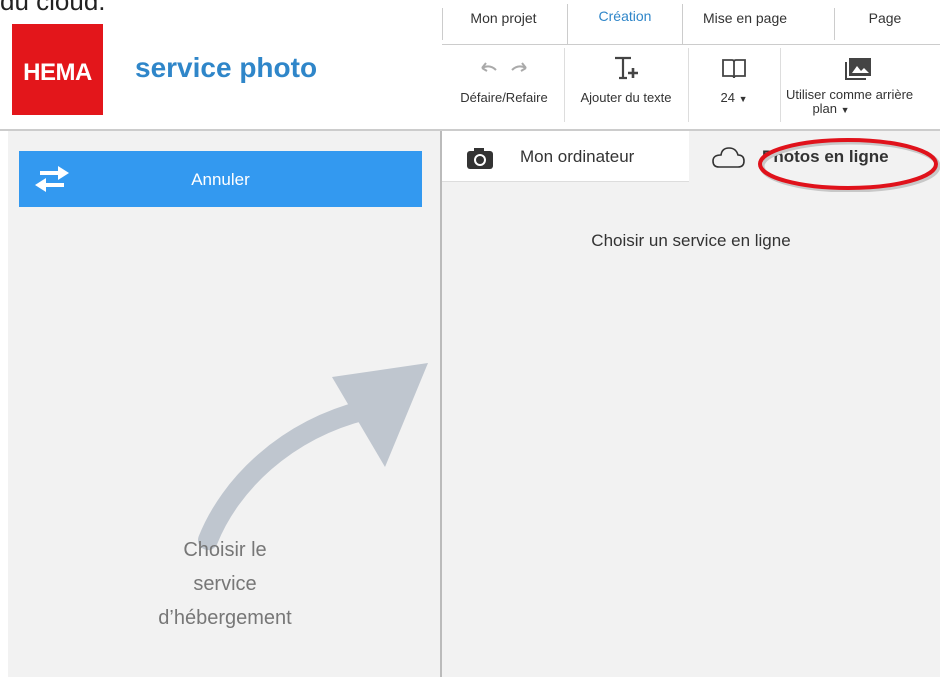 The height and width of the screenshot is (677, 940). I want to click on add-text-button: Ajouter du texte, so click(626, 79).